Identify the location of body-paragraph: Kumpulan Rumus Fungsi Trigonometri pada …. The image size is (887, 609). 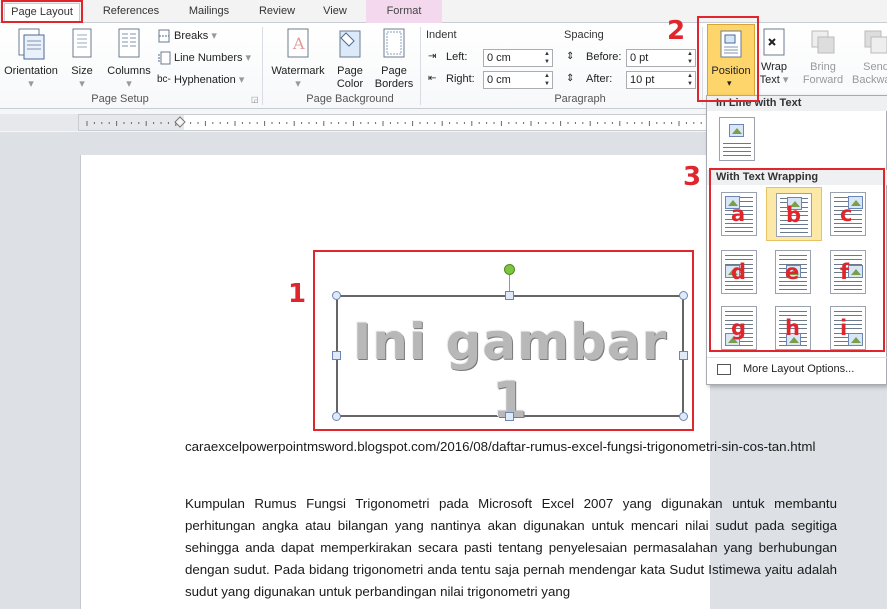
(511, 547).